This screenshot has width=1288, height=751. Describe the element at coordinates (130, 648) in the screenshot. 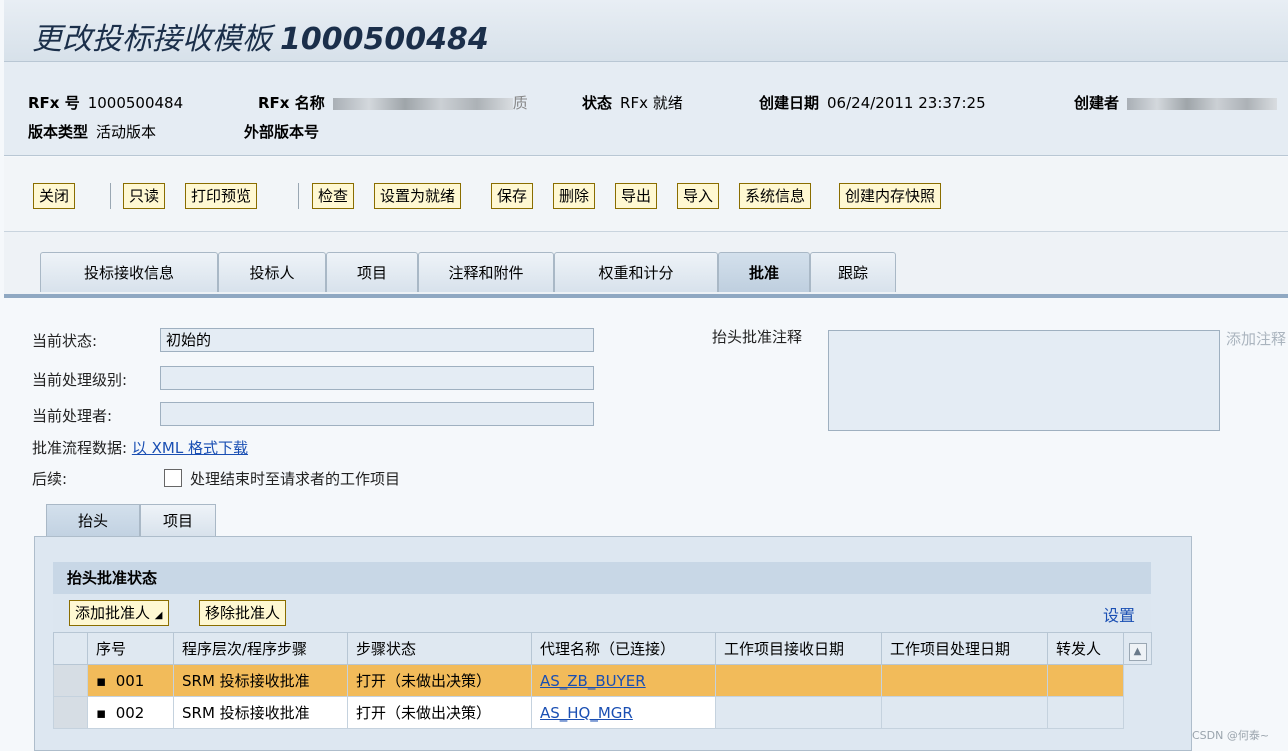

I see `column-header: 序号` at that location.